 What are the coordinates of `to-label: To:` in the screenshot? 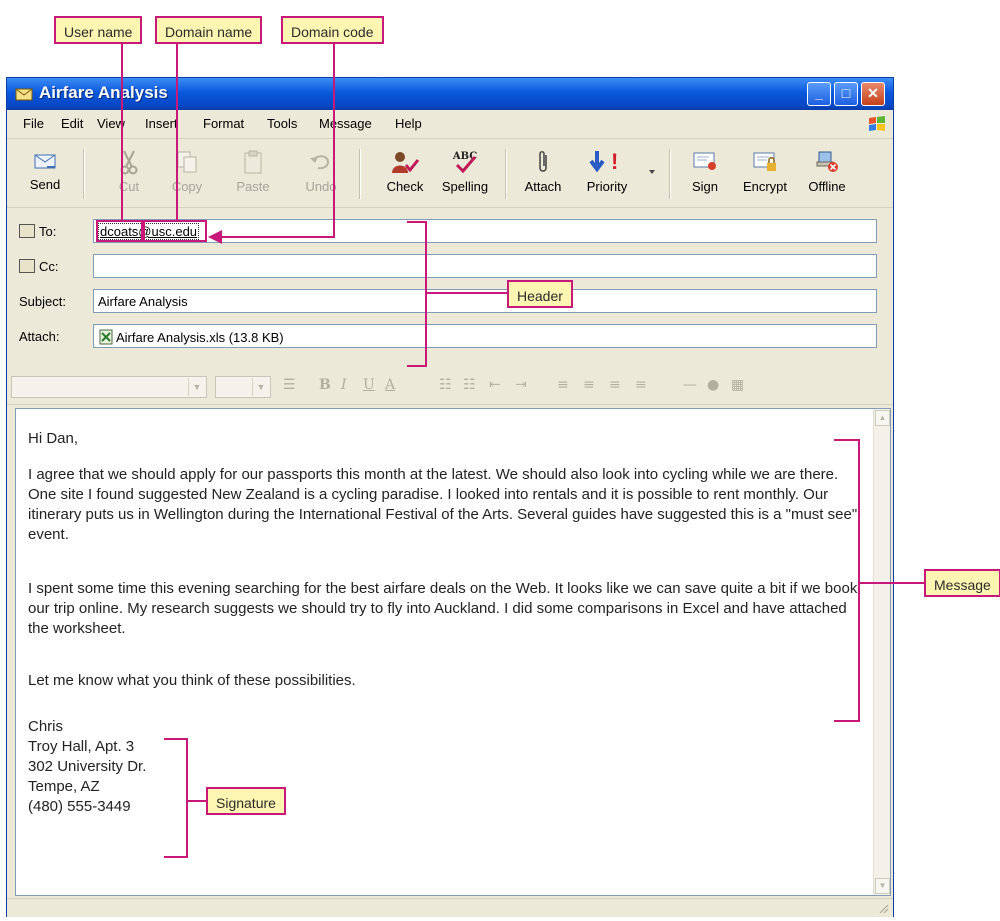 It's located at (48, 231).